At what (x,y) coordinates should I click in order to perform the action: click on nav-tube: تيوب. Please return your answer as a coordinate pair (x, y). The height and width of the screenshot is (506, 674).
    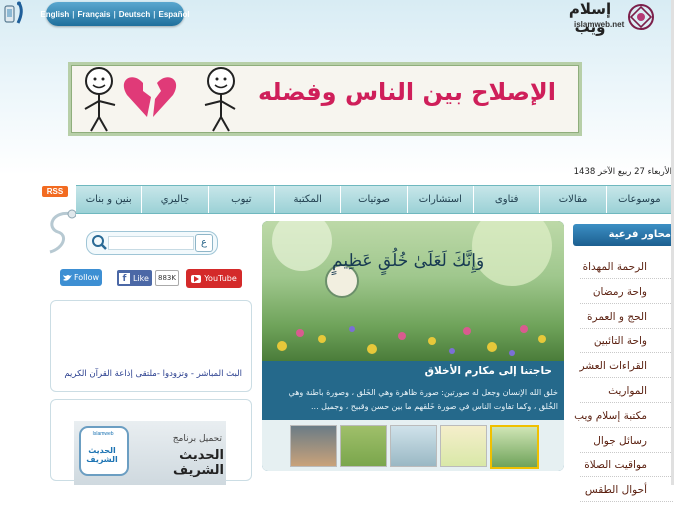
    Looking at the image, I should click on (240, 199).